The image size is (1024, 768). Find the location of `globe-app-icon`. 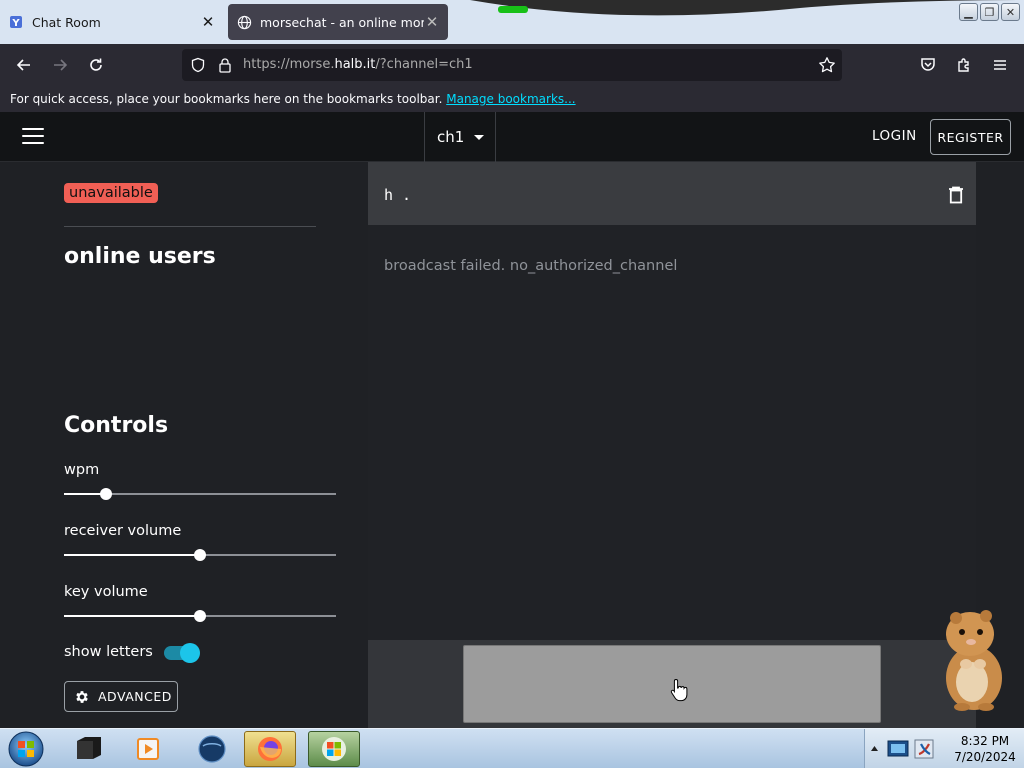

globe-app-icon is located at coordinates (212, 749).